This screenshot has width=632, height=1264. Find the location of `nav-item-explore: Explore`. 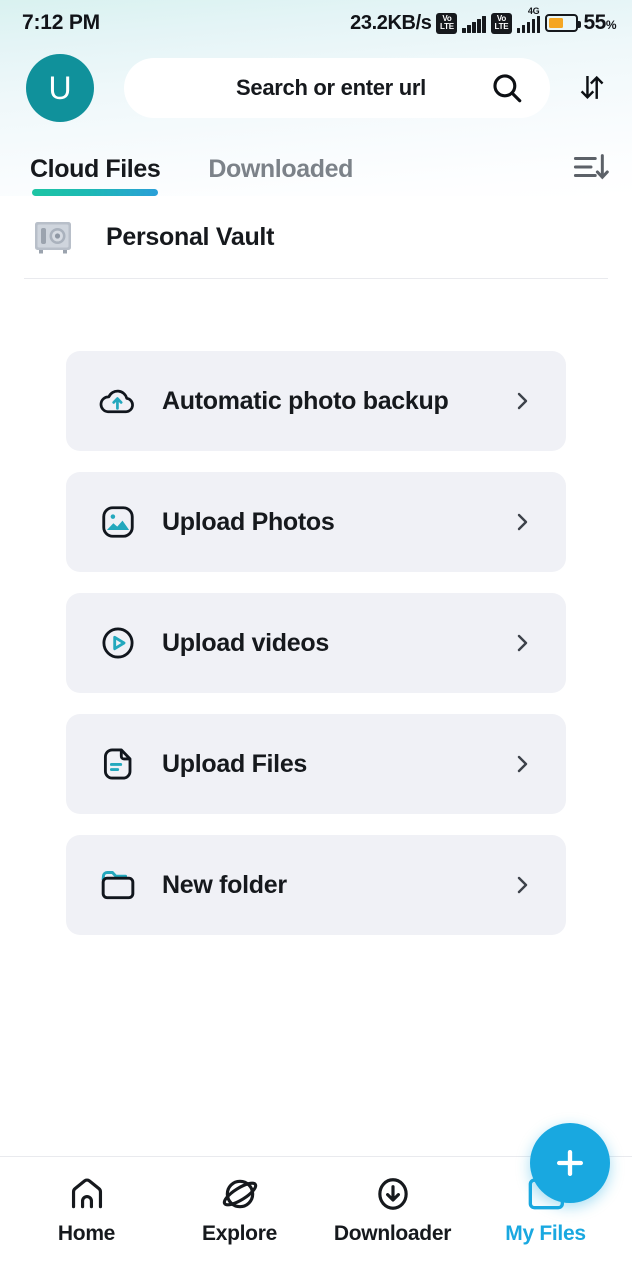

nav-item-explore: Explore is located at coordinates (239, 1210).